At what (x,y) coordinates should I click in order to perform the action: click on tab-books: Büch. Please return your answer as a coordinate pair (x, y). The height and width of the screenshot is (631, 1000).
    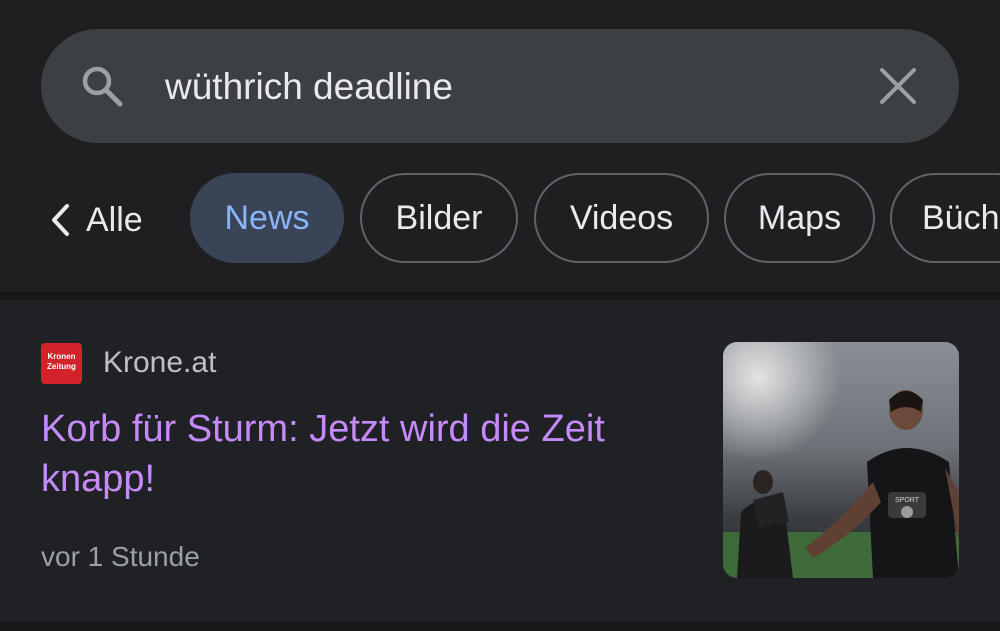
    Looking at the image, I should click on (945, 218).